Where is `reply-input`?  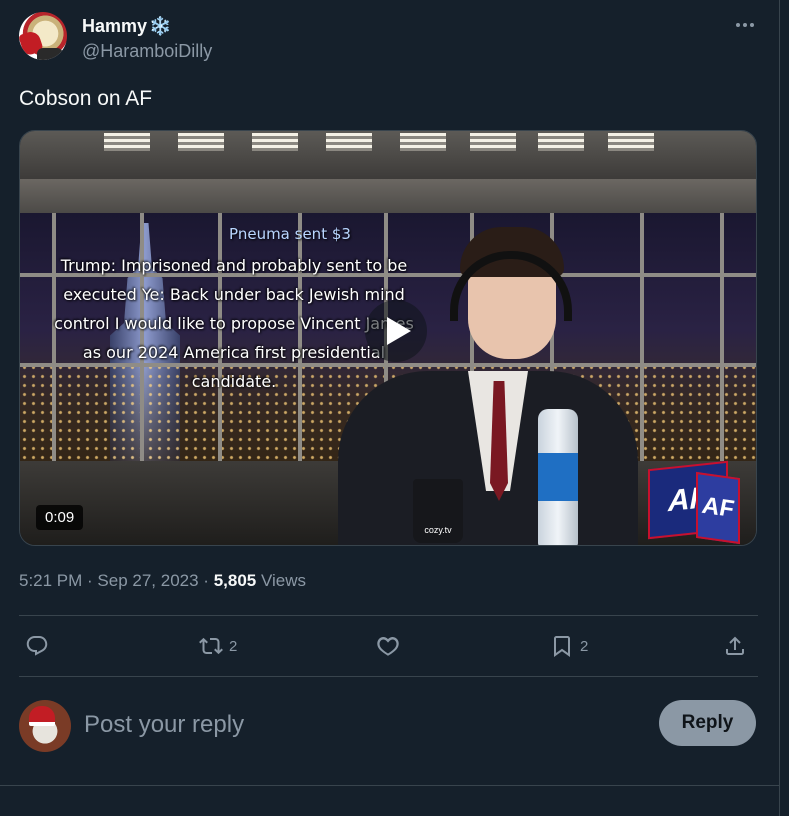
reply-input is located at coordinates (354, 725).